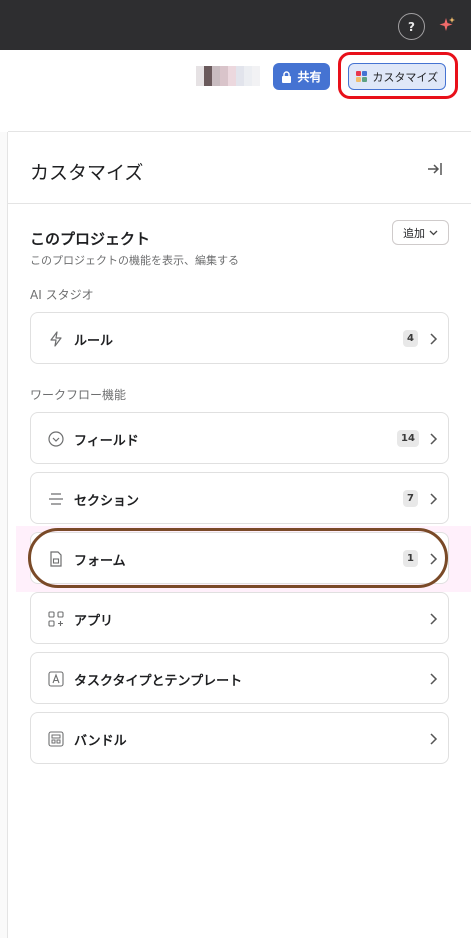 The image size is (471, 938). Describe the element at coordinates (228, 76) in the screenshot. I see `member-avatars` at that location.